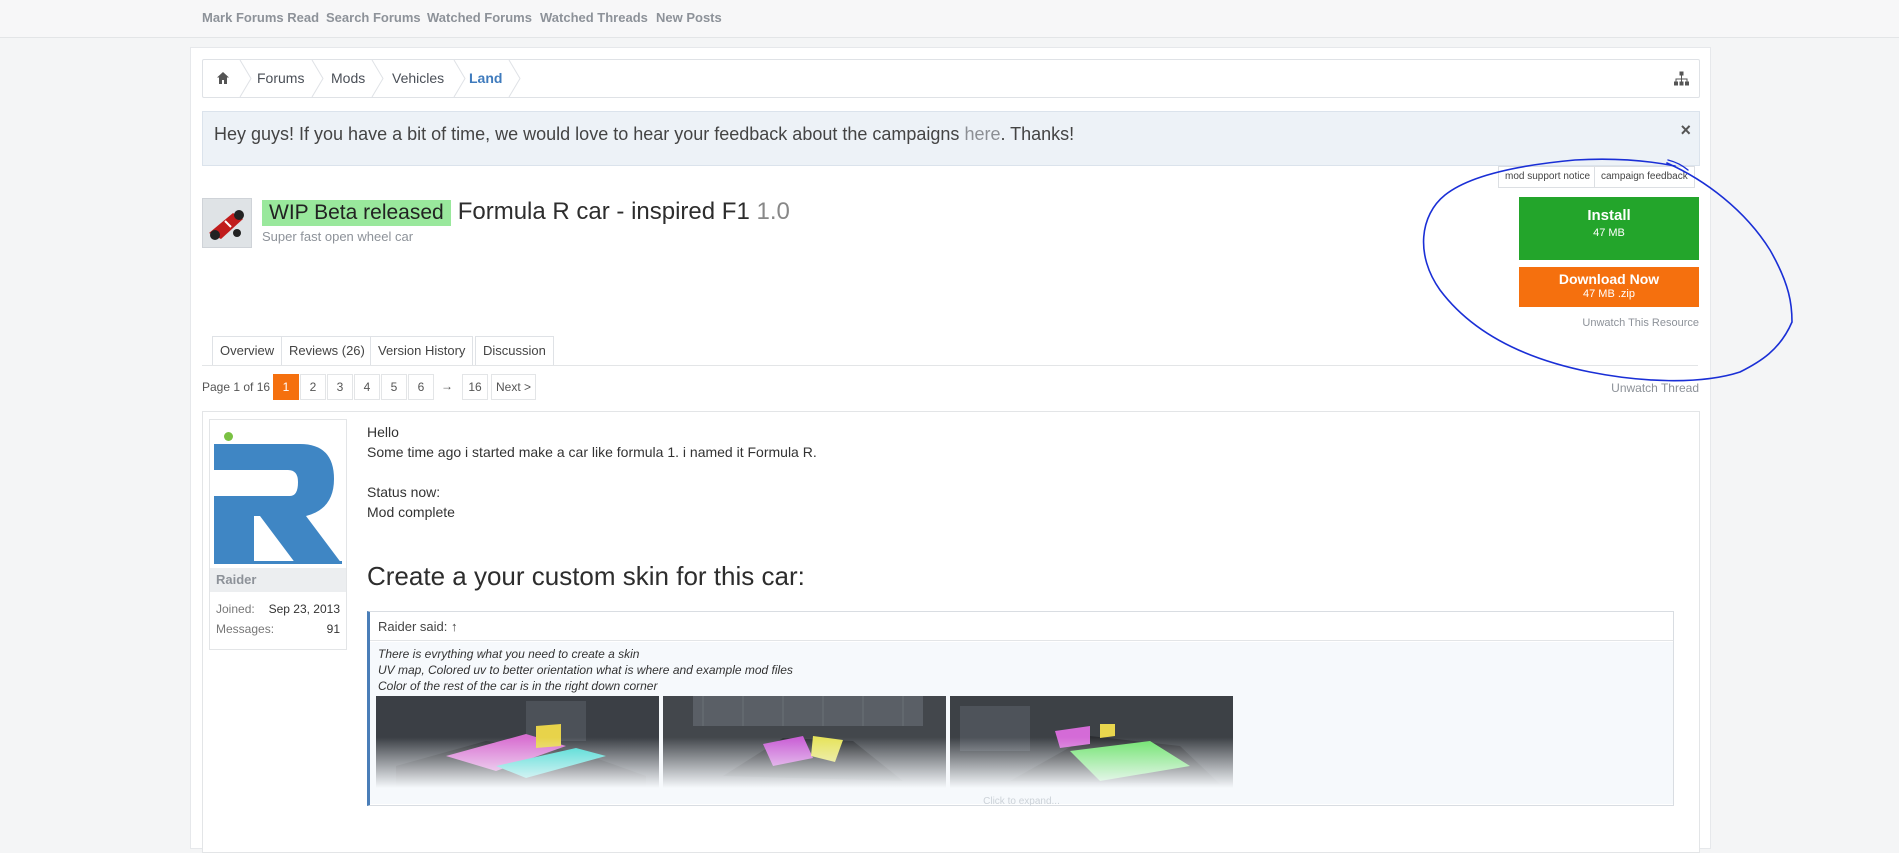 This screenshot has width=1899, height=853. Describe the element at coordinates (1609, 215) in the screenshot. I see `install-label: Install` at that location.